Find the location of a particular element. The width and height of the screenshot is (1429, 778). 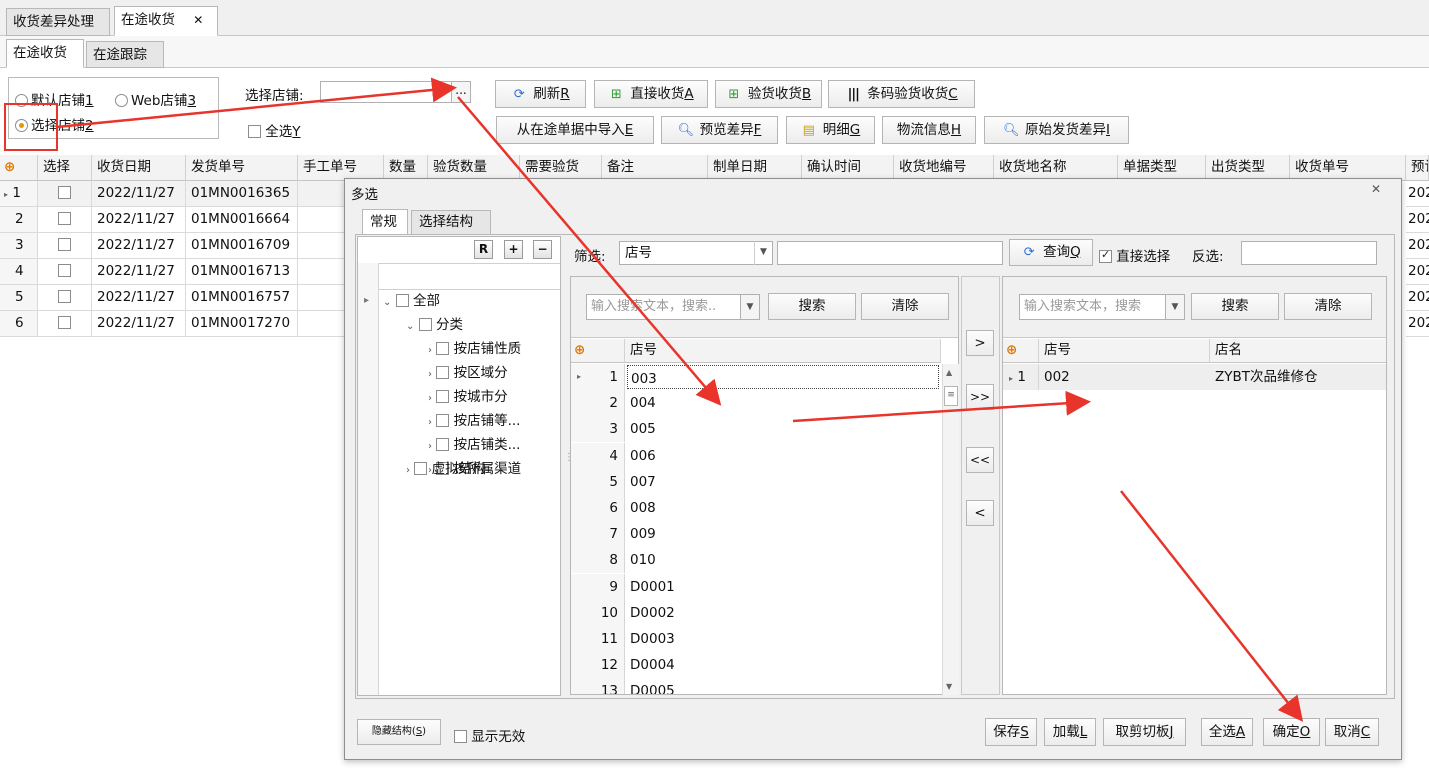

tree-node-virtual: › 虚拟结构 is located at coordinates (446, 469).